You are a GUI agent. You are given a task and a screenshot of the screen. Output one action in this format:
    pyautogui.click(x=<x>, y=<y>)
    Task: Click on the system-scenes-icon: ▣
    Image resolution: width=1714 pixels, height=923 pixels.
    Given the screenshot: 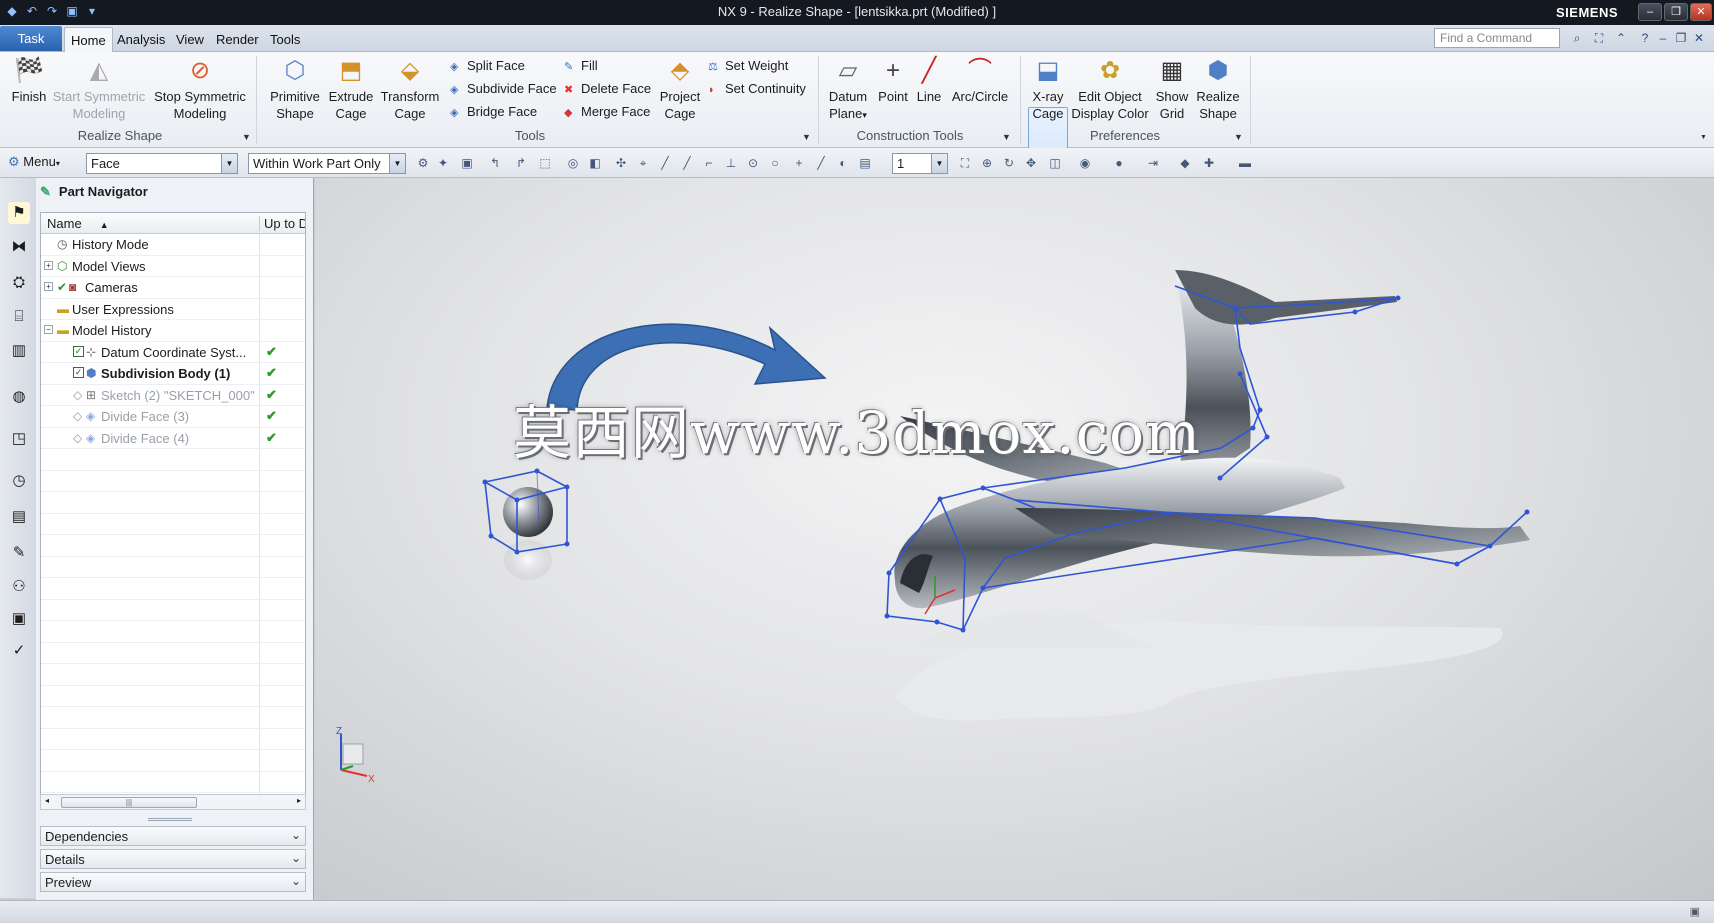 What is the action you would take?
    pyautogui.click(x=19, y=619)
    